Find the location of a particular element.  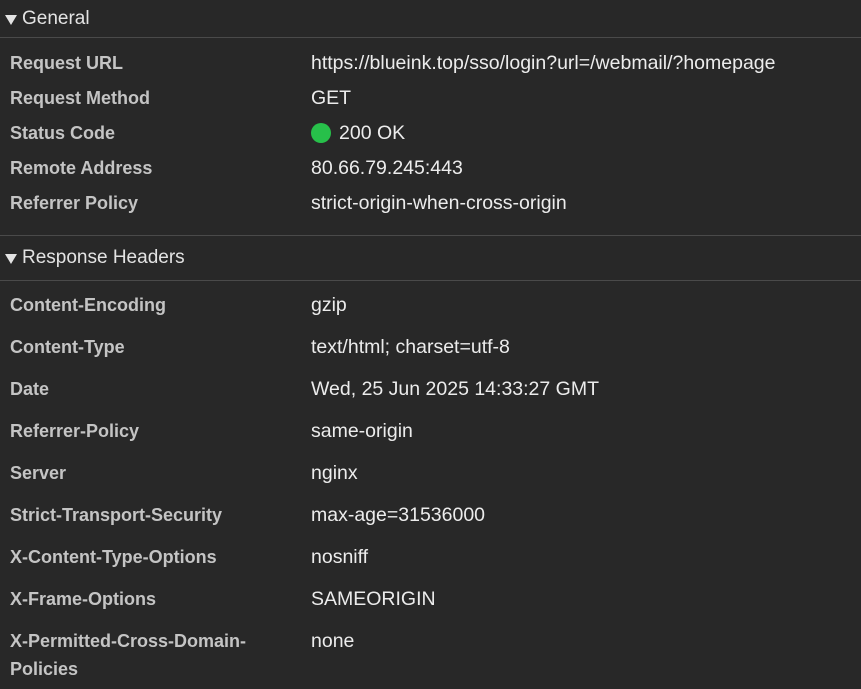

header-key: Request Method is located at coordinates (80, 98).